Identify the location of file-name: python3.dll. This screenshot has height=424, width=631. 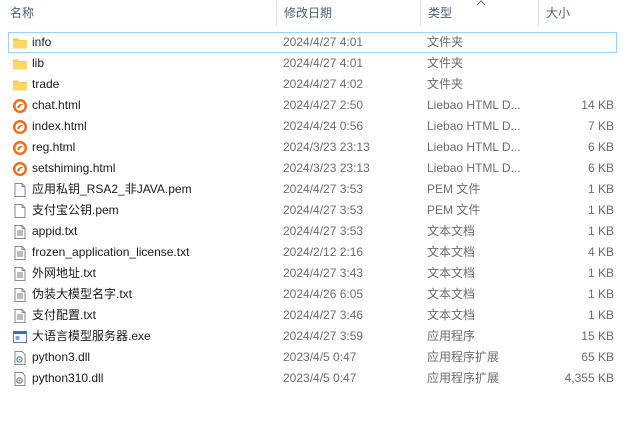
(61, 357).